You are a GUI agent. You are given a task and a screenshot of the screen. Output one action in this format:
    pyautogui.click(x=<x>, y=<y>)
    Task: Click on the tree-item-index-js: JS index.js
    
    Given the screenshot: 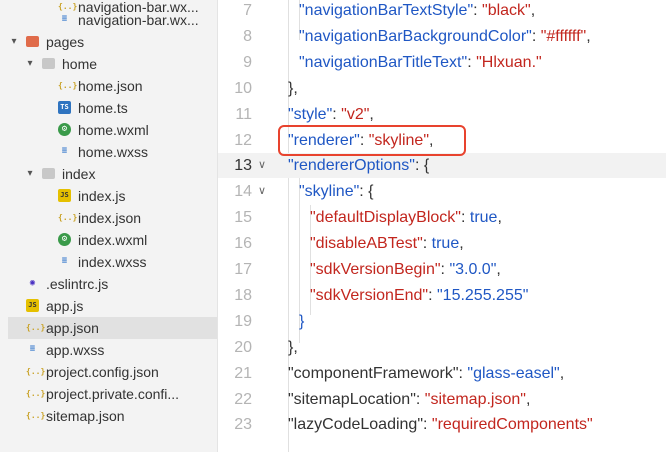 What is the action you would take?
    pyautogui.click(x=112, y=196)
    